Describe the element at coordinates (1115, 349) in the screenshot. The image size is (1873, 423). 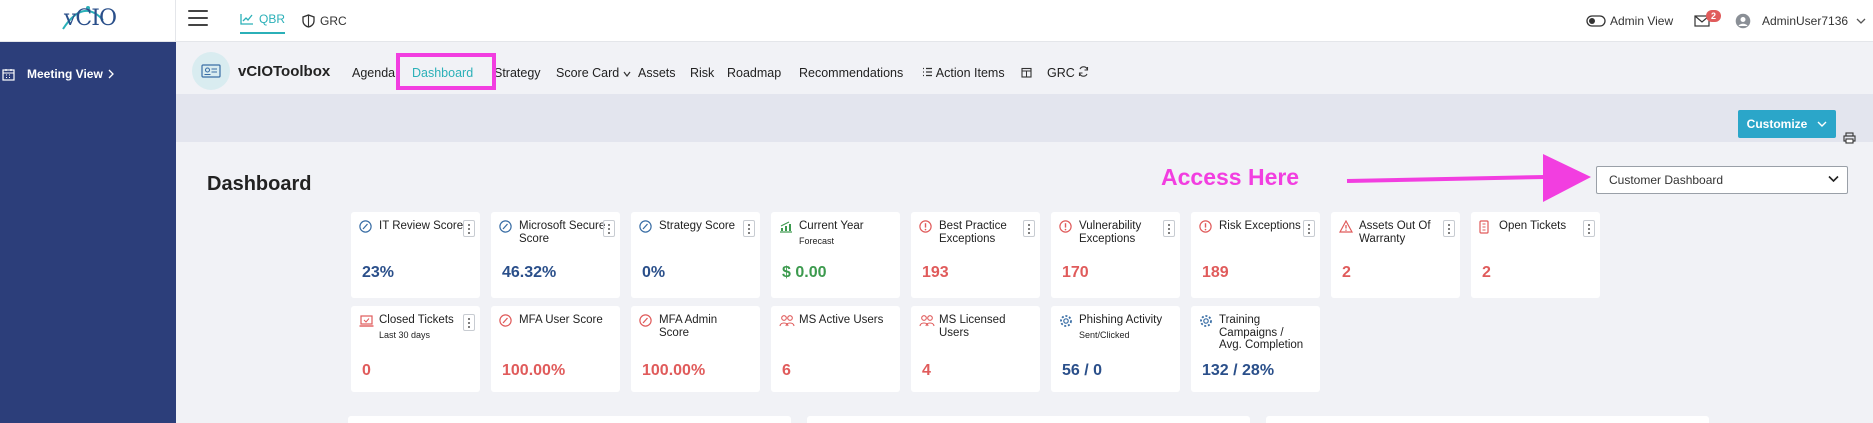
I see `kpi-card: Phishing Activity Sent/Clicked 56 / 0` at that location.